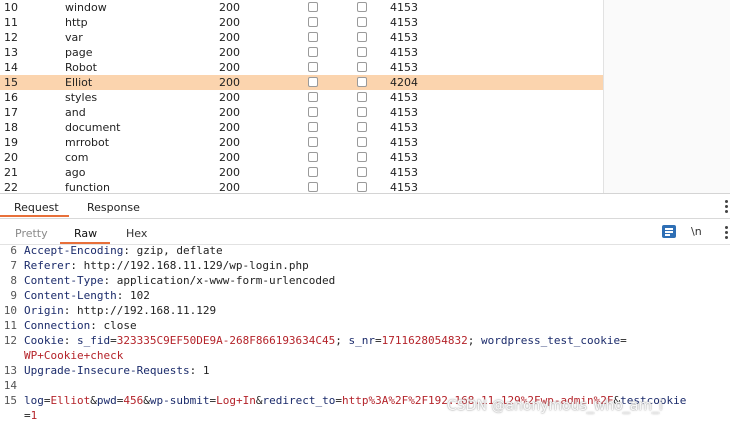  I want to click on row-payload: Robot, so click(81, 67).